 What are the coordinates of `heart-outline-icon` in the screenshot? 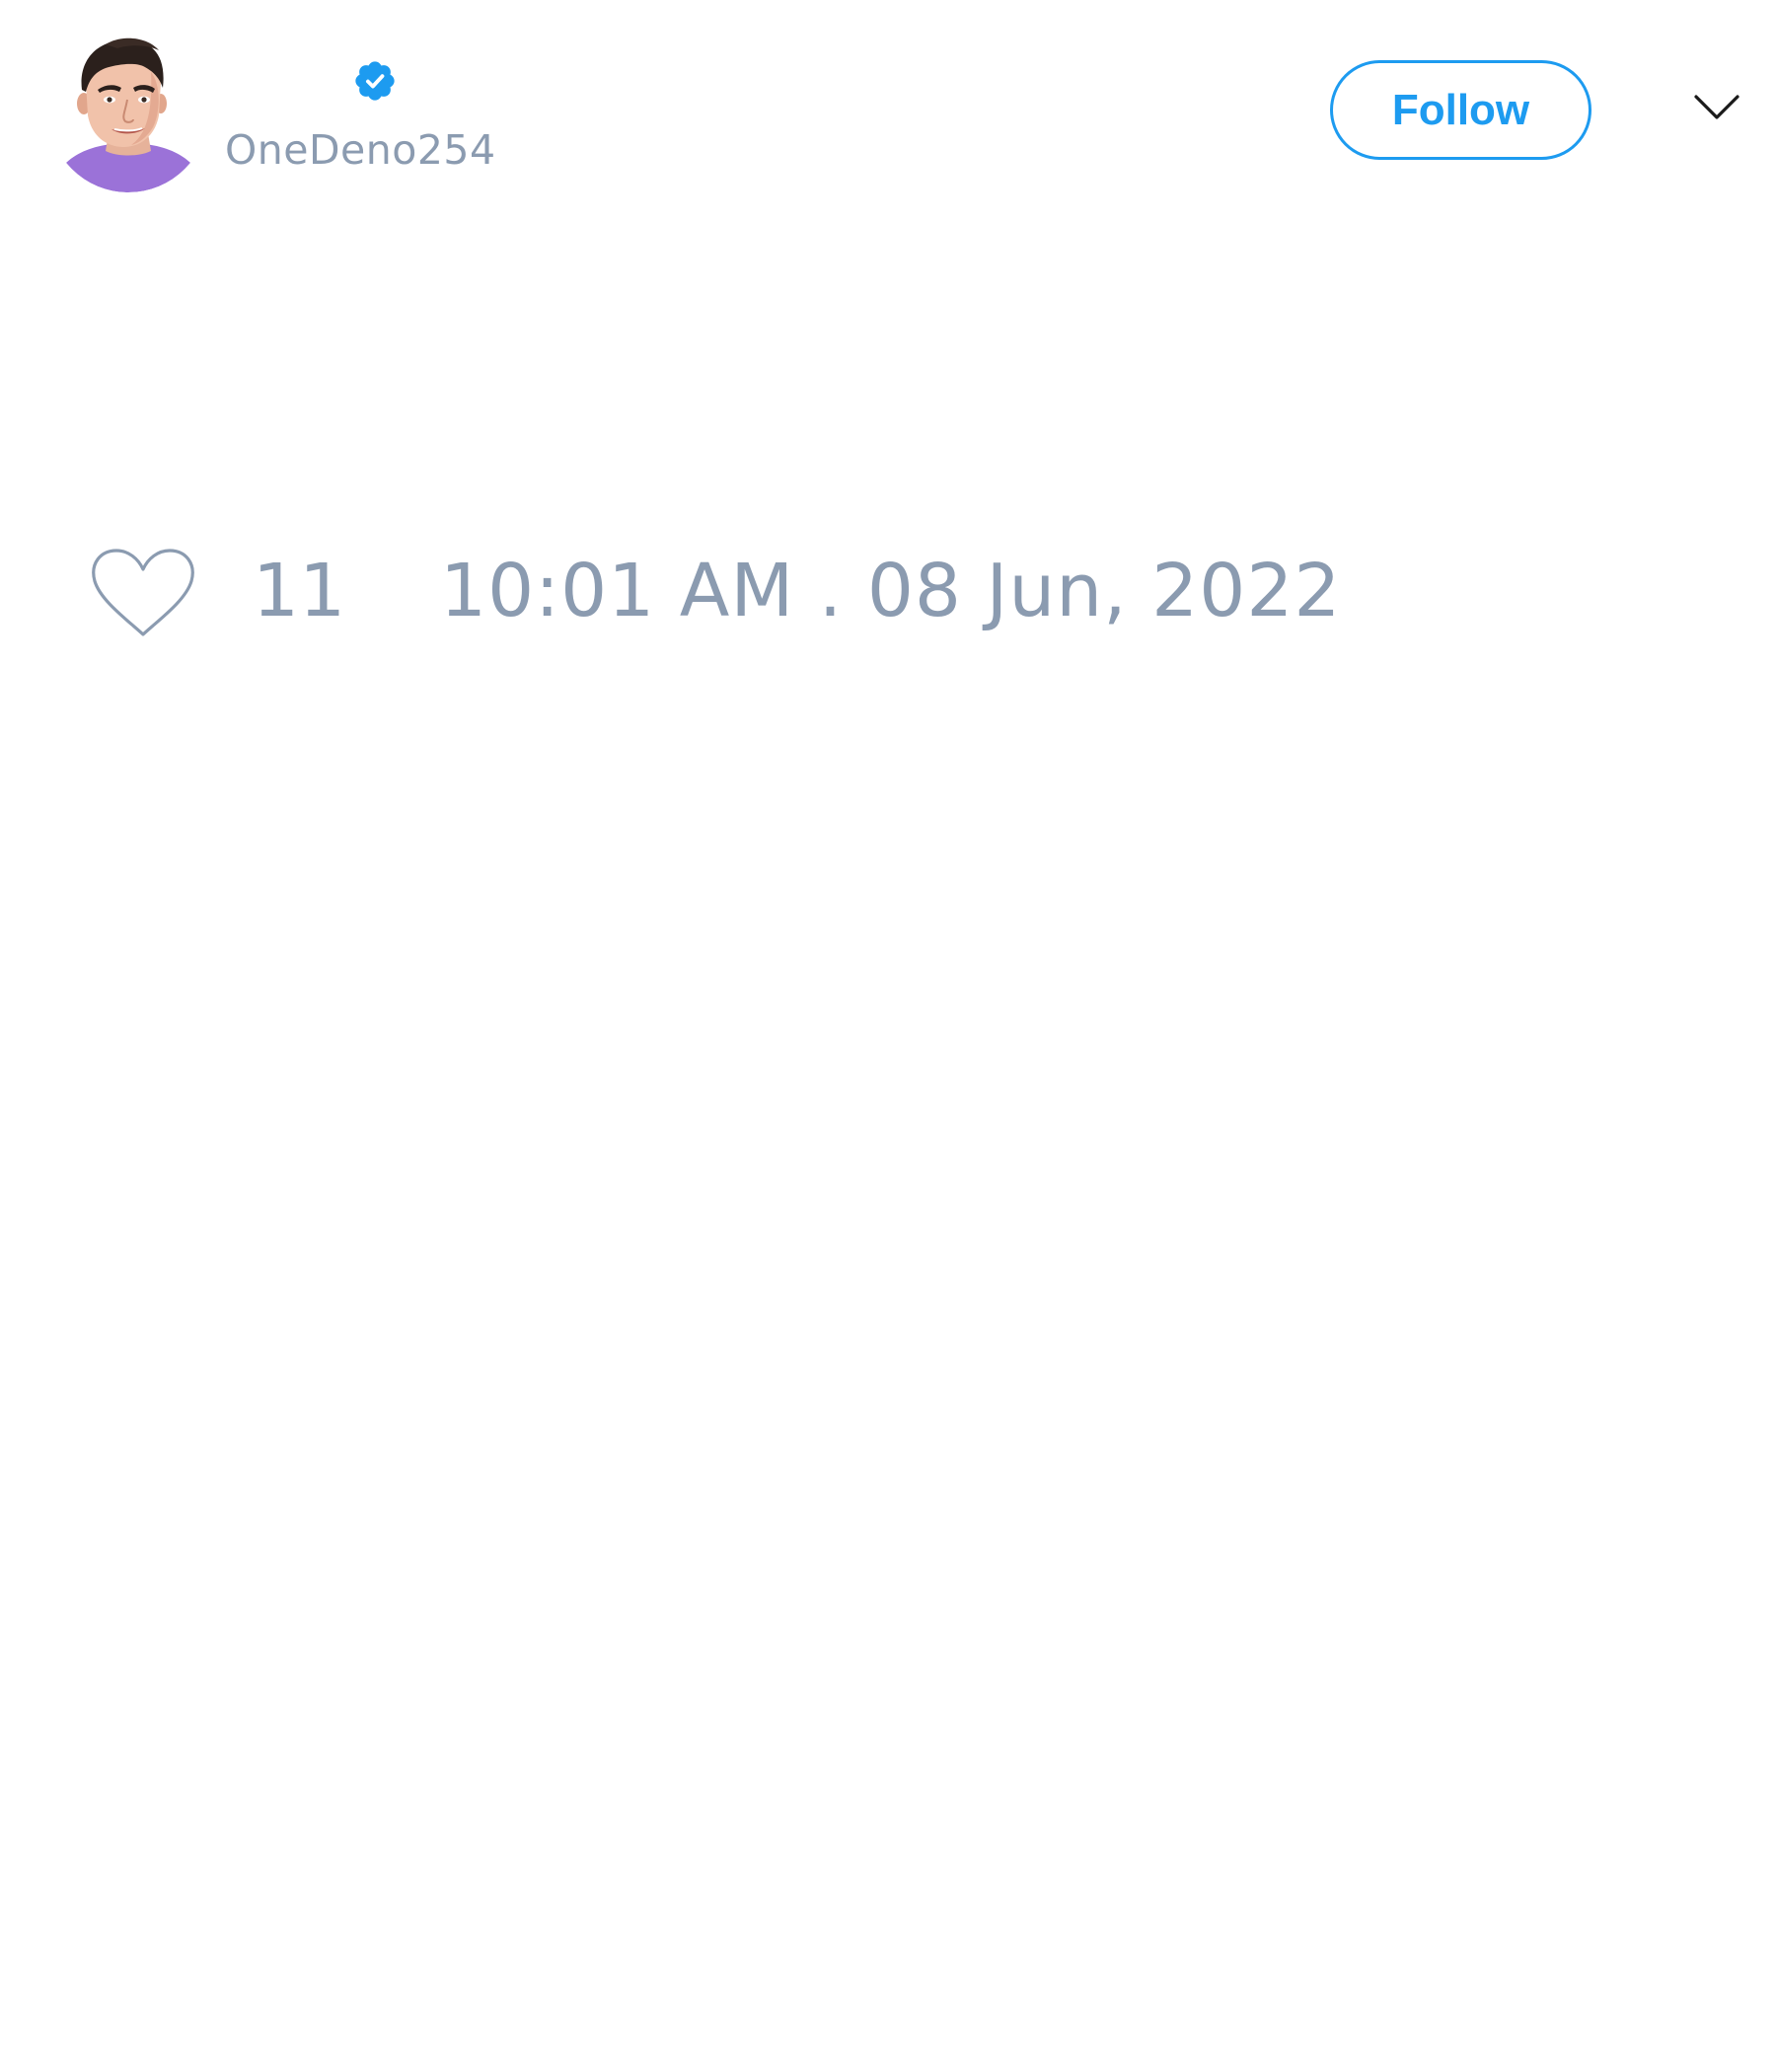 It's located at (143, 593).